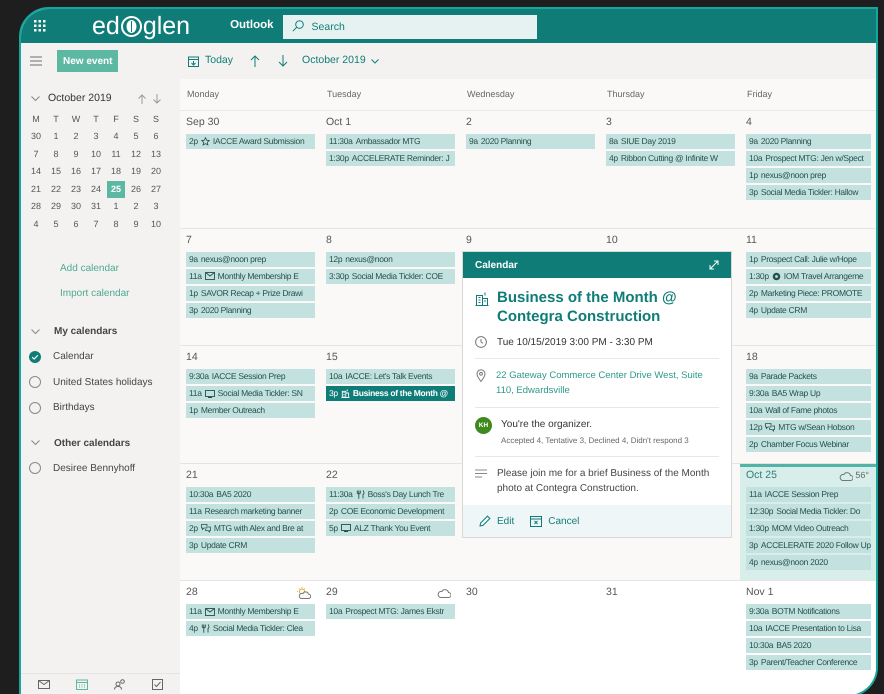 The width and height of the screenshot is (884, 694). Describe the element at coordinates (250, 511) in the screenshot. I see `calendar-event: 11a Research marketing banner` at that location.